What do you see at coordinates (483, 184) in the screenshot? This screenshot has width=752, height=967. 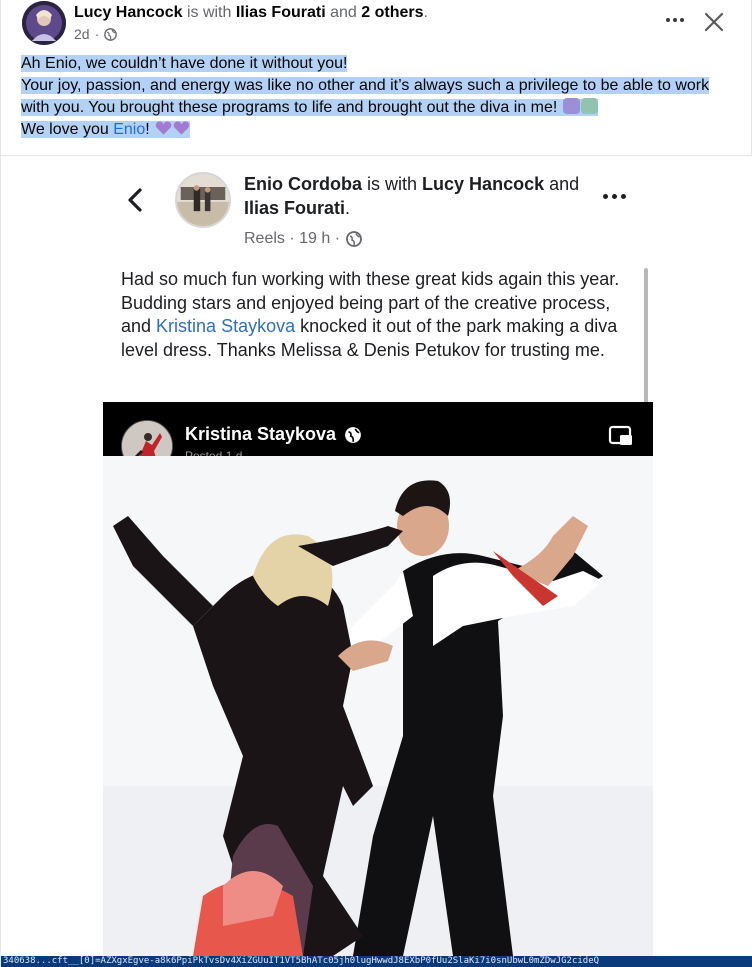 I see `embed-tagged-user-1: Lucy Hancock` at bounding box center [483, 184].